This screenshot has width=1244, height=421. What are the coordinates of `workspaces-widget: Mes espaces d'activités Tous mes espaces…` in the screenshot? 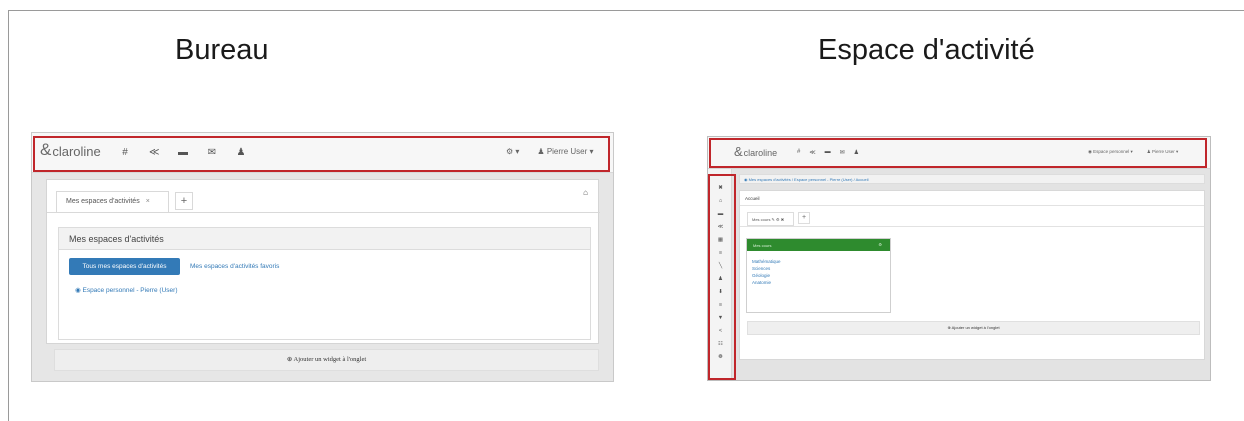 It's located at (324, 283).